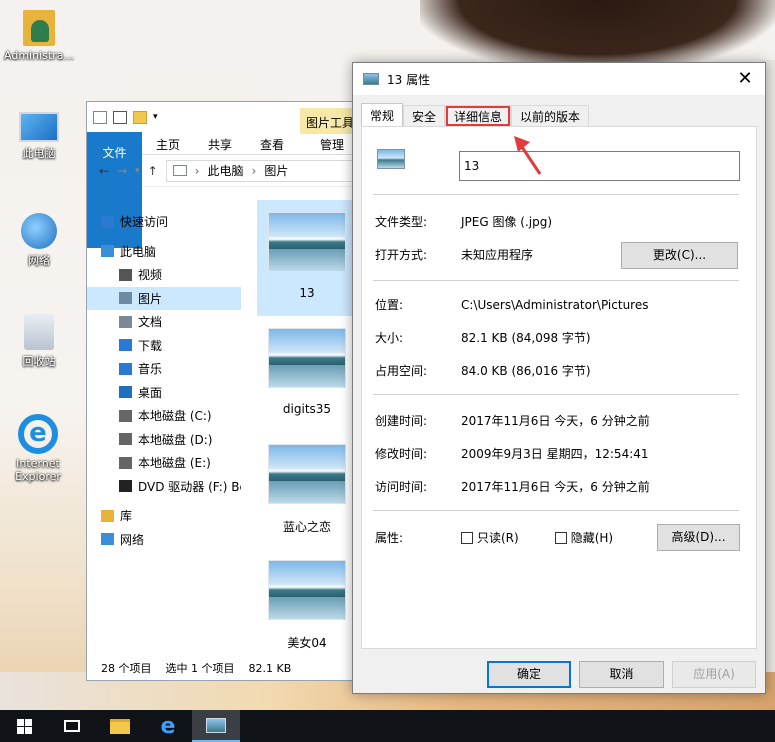  I want to click on nav-item: 视频, so click(164, 275).